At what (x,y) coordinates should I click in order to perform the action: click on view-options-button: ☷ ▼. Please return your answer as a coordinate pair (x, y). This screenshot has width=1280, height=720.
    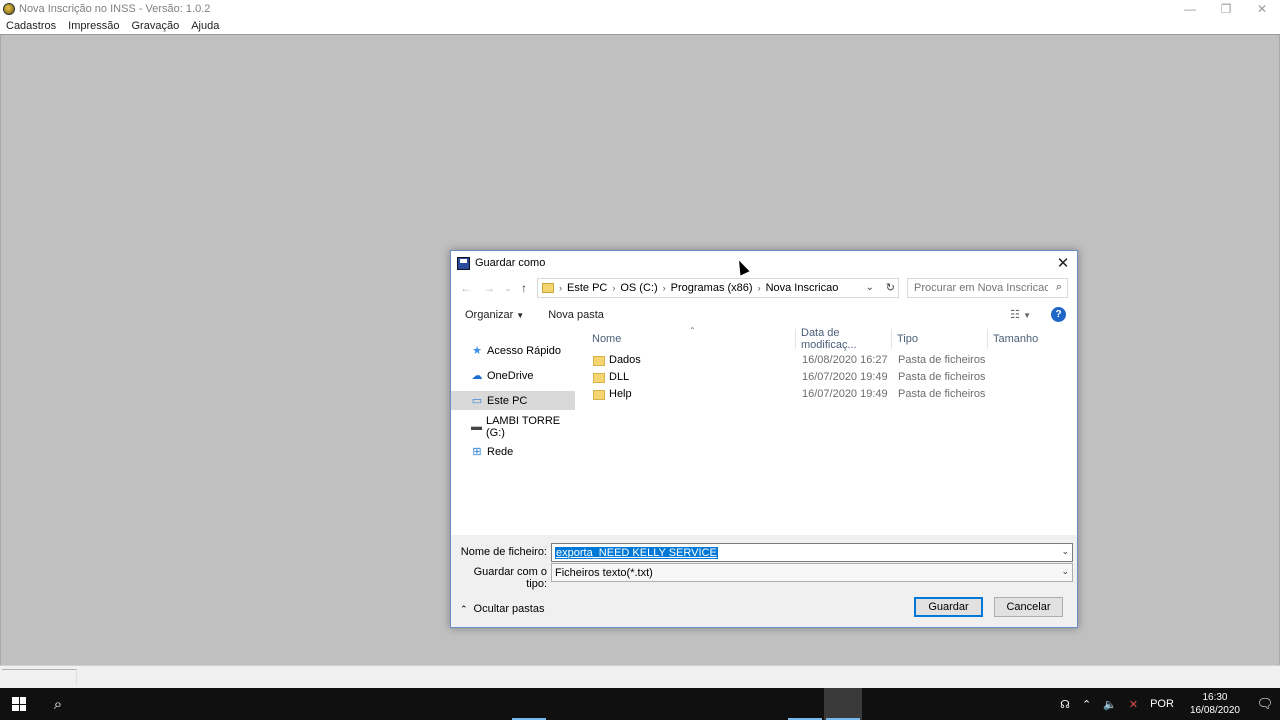
    Looking at the image, I should click on (1020, 314).